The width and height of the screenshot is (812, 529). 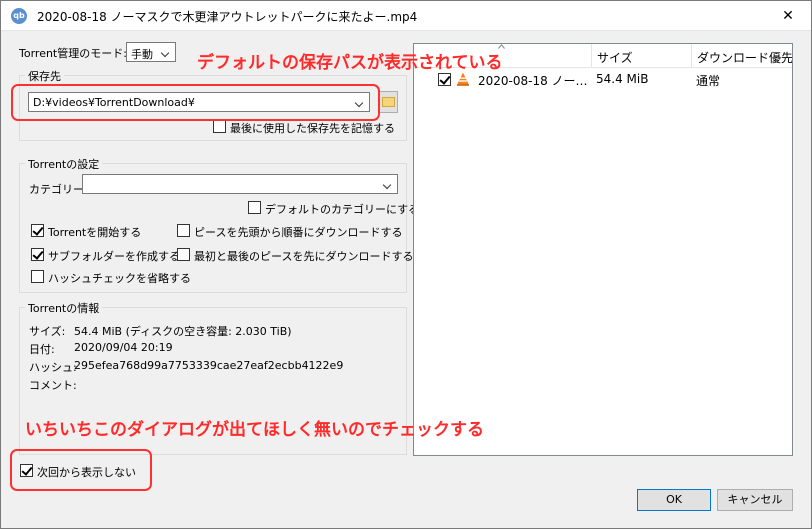 I want to click on start-torrent-label: Torrentを開始する, so click(x=95, y=232).